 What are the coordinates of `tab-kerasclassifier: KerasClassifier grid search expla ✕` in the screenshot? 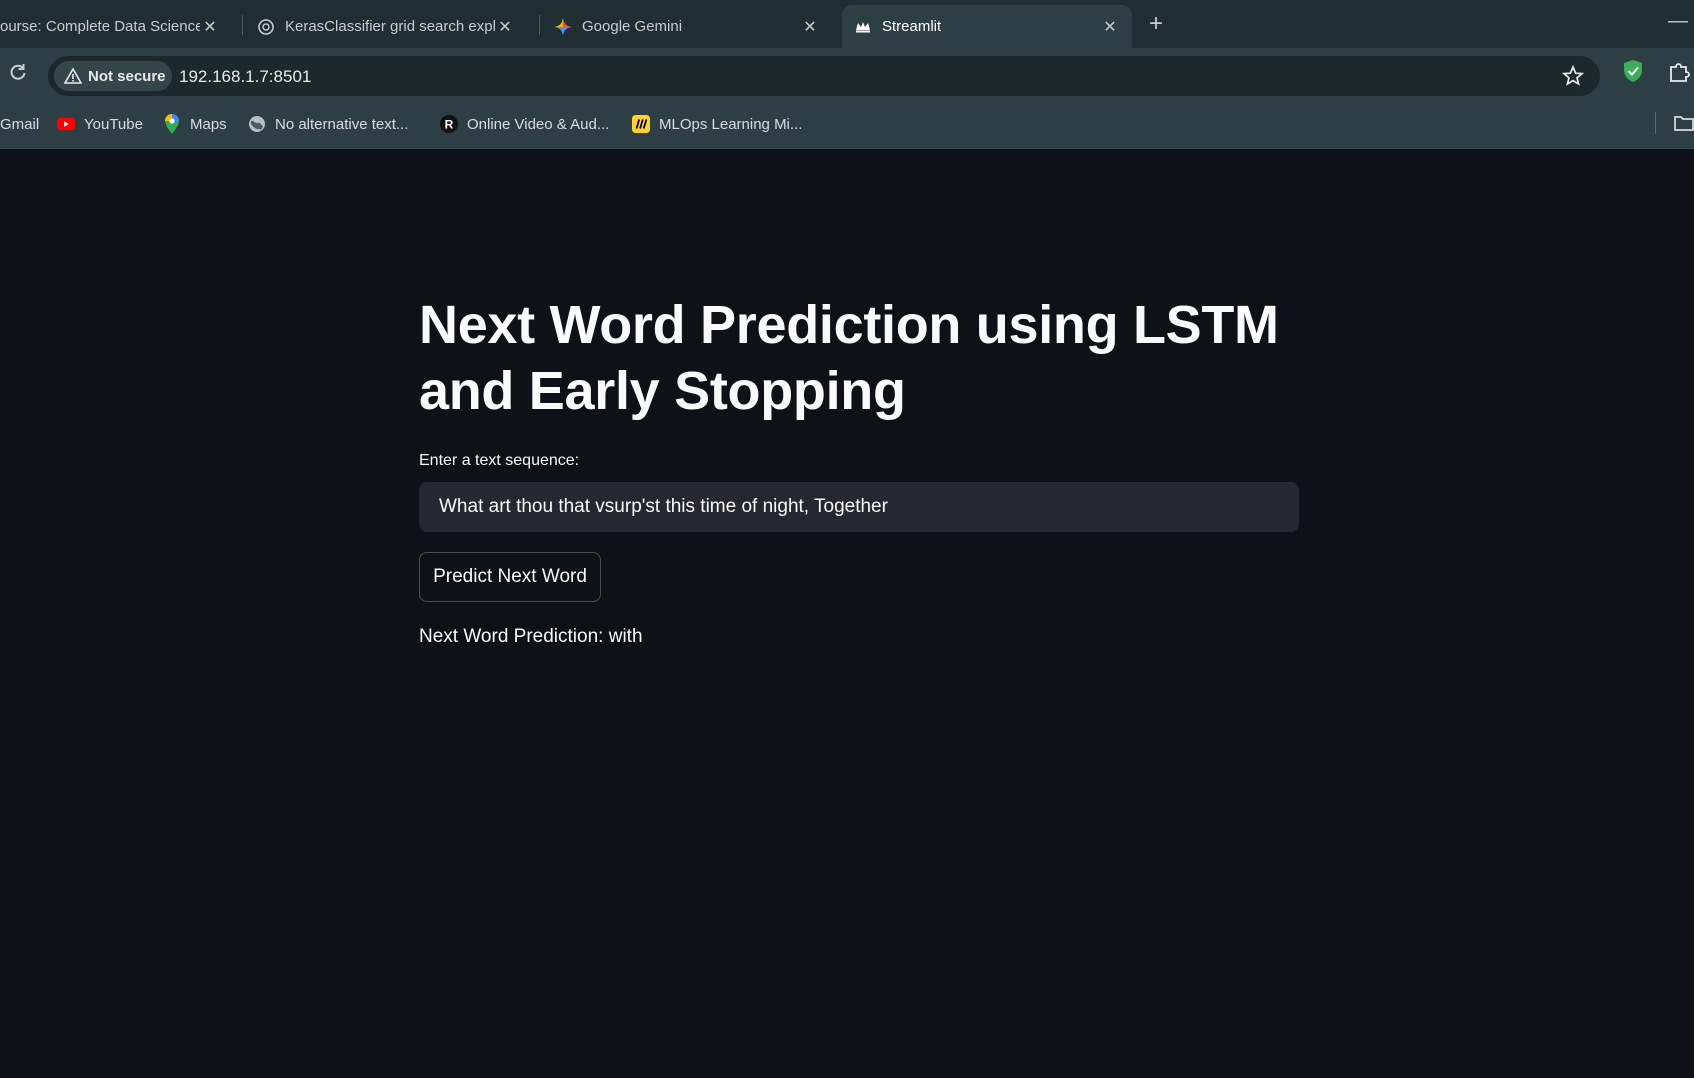 It's located at (386, 26).